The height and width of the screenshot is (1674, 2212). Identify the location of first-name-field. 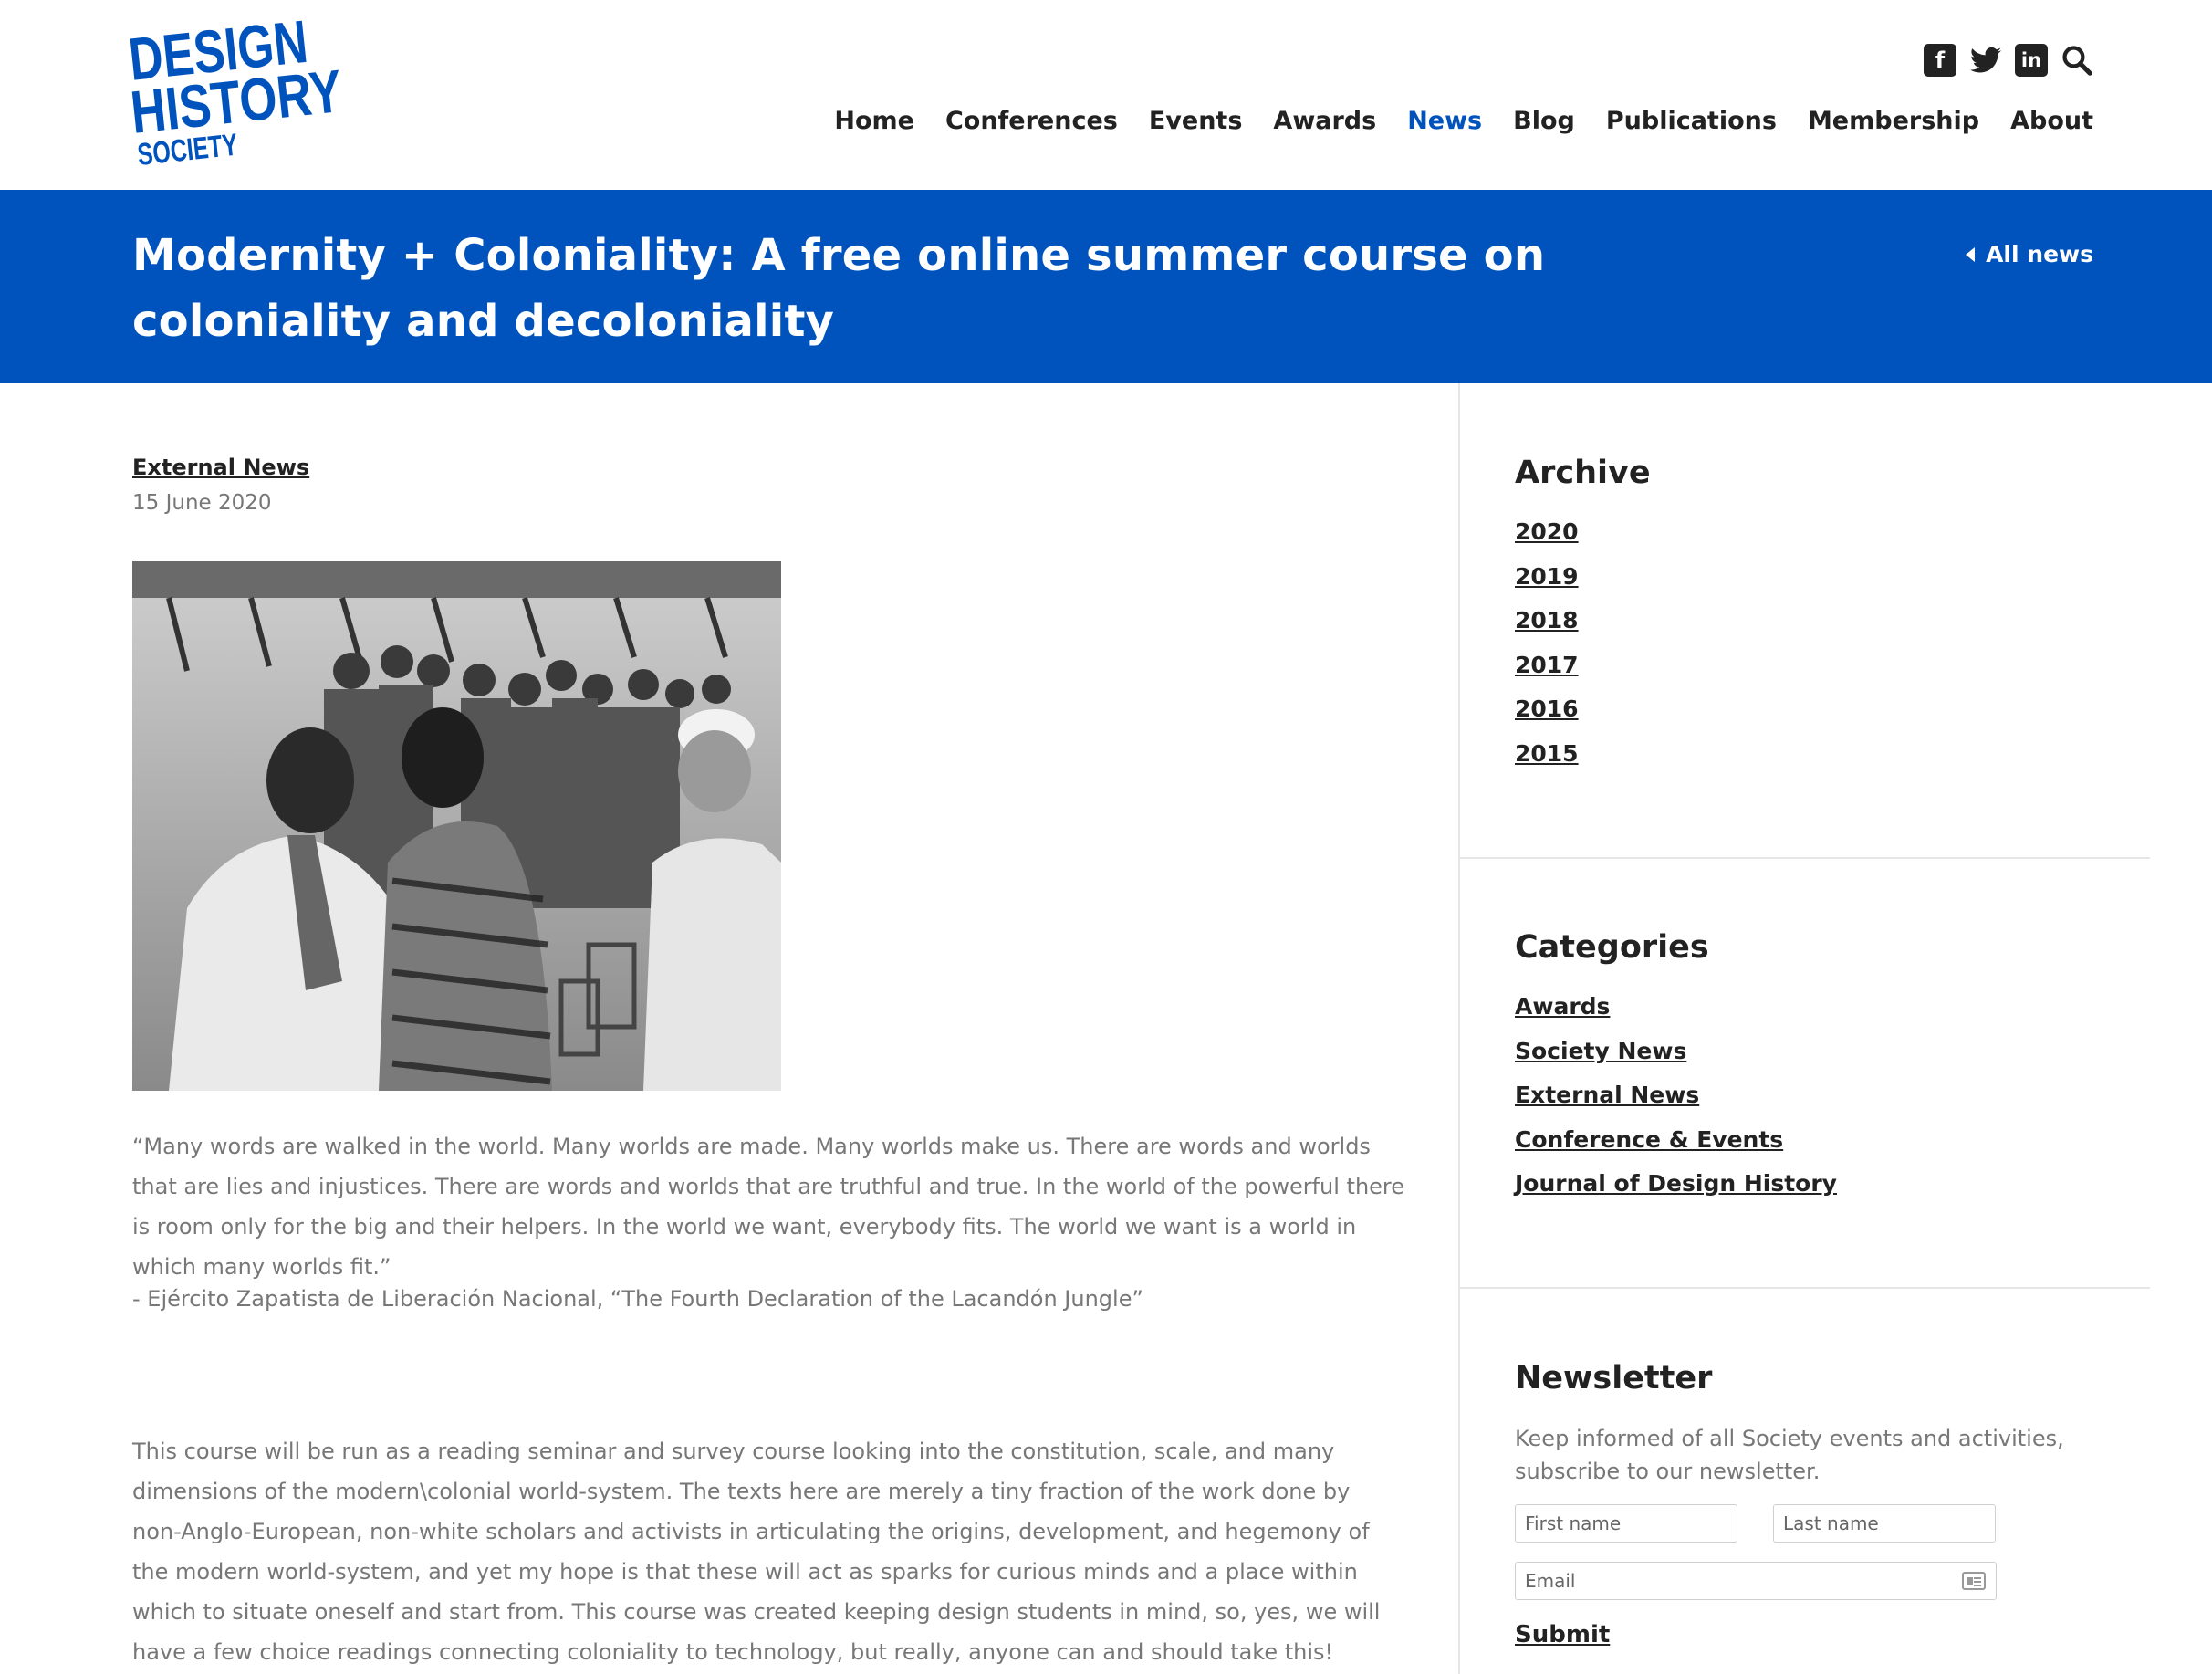
(1626, 1523).